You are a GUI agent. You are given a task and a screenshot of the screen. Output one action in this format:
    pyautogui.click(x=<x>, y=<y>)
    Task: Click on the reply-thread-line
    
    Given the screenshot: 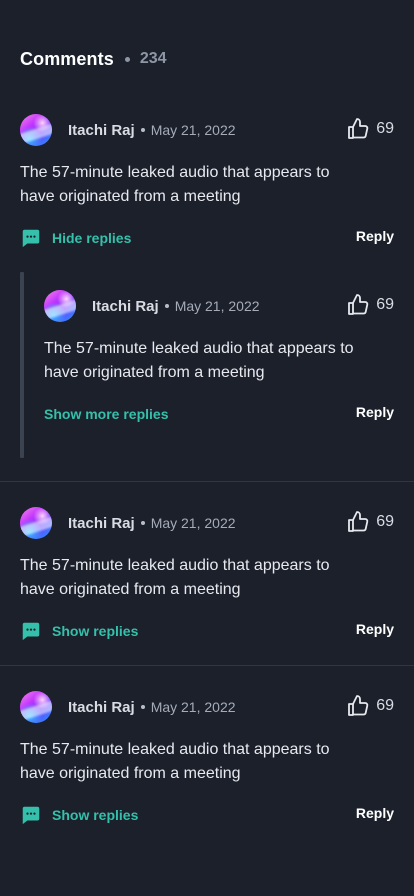 What is the action you would take?
    pyautogui.click(x=22, y=365)
    